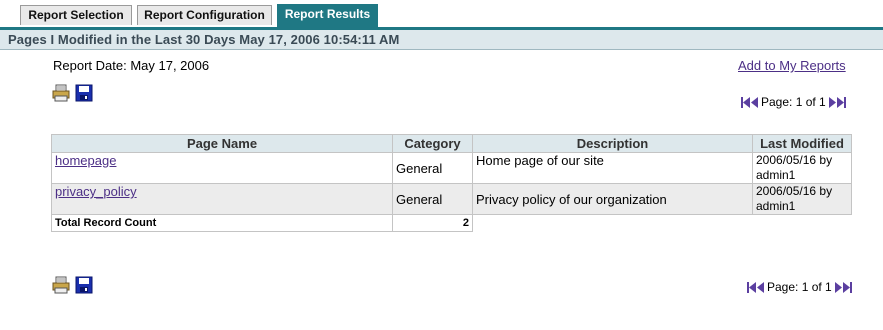 The height and width of the screenshot is (330, 883). What do you see at coordinates (222, 143) in the screenshot?
I see `column-header-page-name: Page Name` at bounding box center [222, 143].